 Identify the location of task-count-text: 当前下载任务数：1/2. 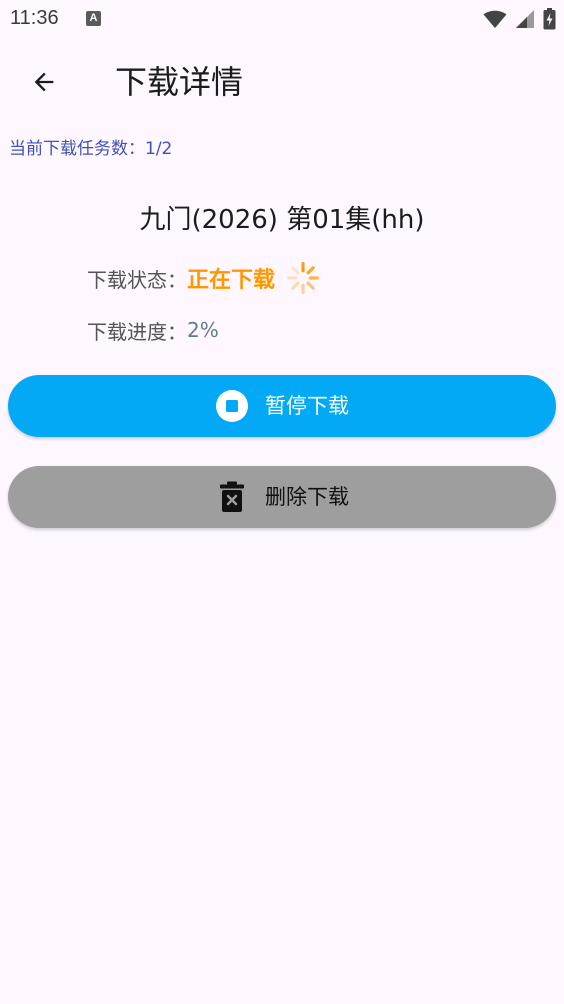
(91, 149).